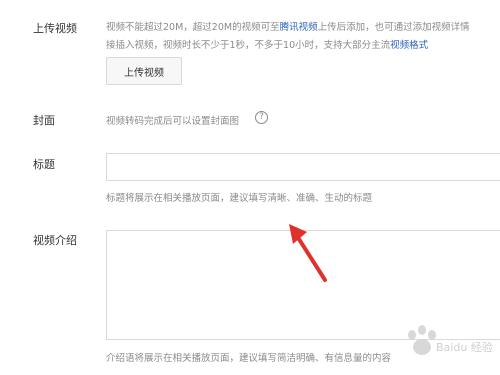  What do you see at coordinates (144, 71) in the screenshot?
I see `upload-video-button: 上传视频` at bounding box center [144, 71].